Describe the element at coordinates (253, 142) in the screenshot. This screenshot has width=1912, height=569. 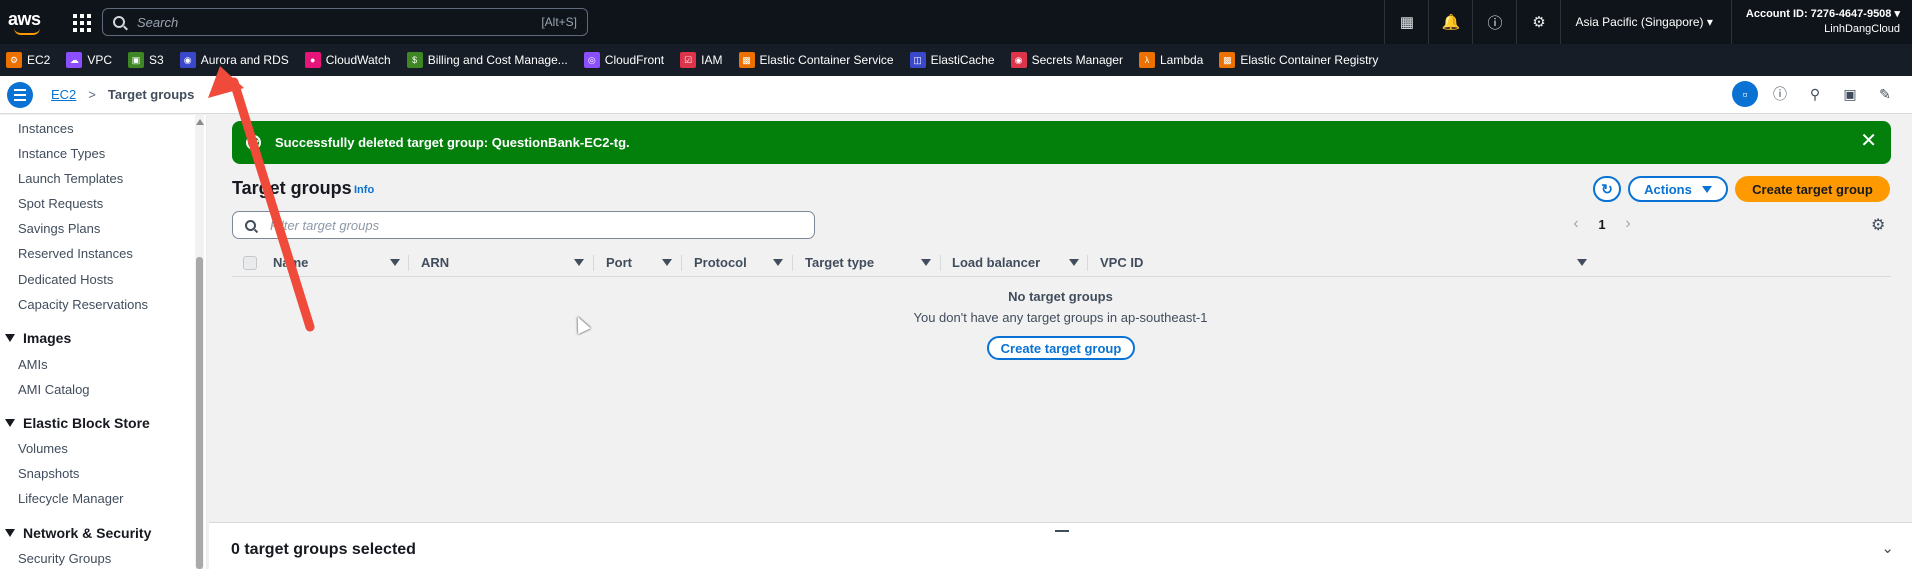
I see `success-icon` at that location.